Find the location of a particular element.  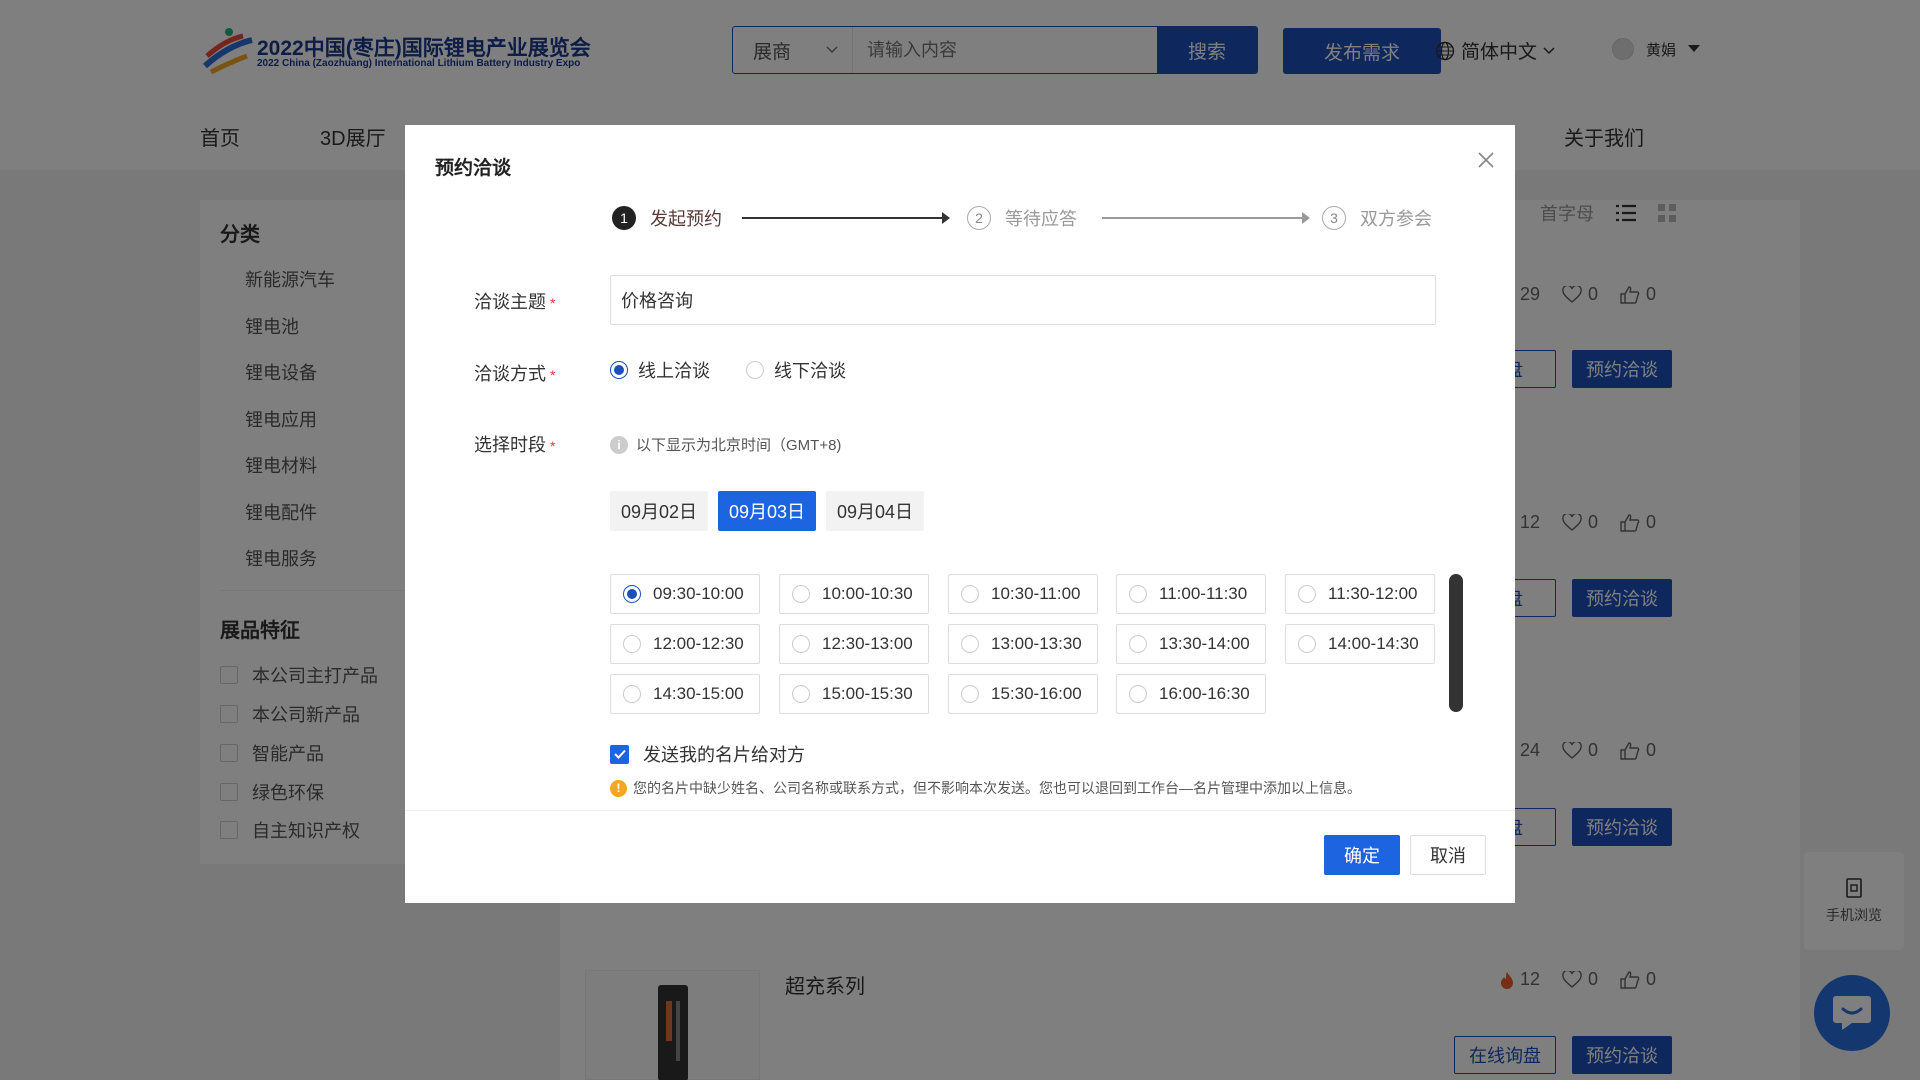

slot-label: 14:00-14:30 is located at coordinates (1373, 643).